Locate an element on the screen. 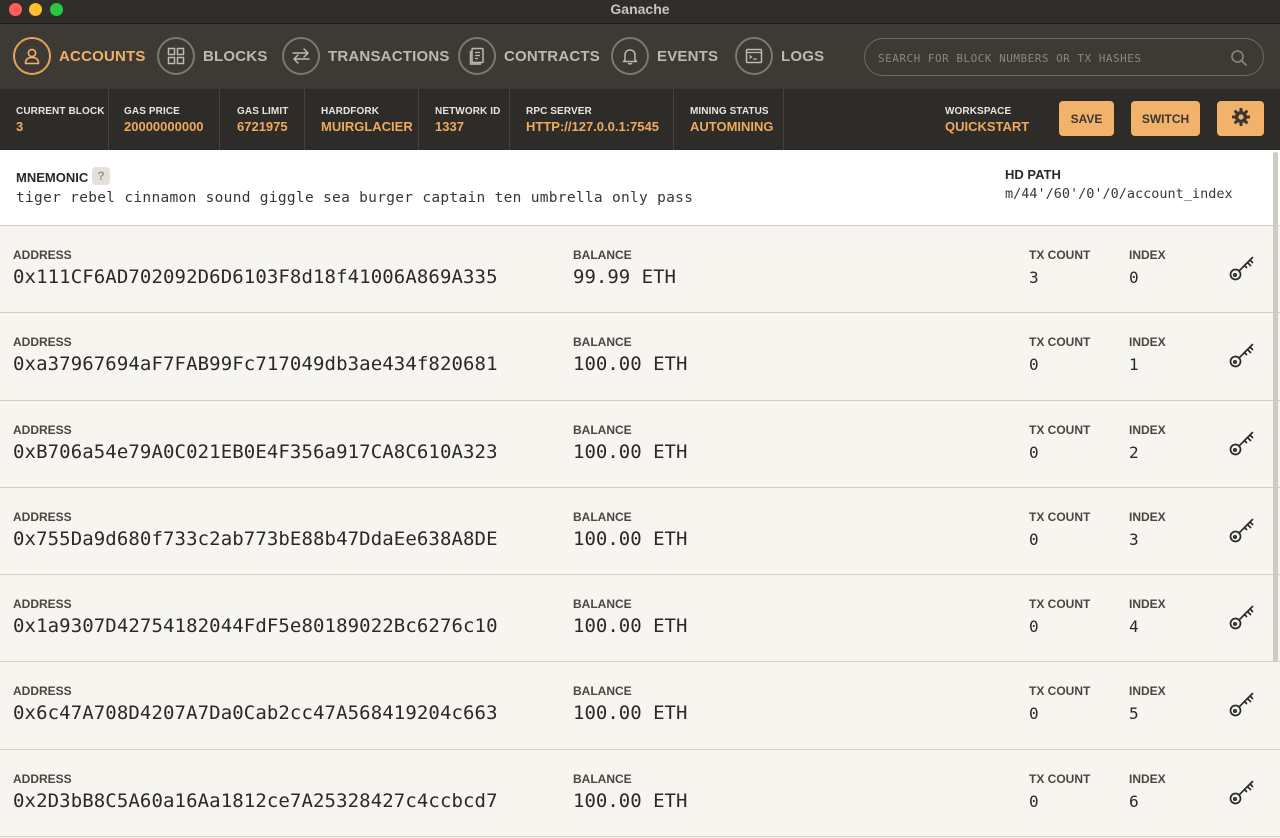 This screenshot has width=1280, height=838. nav-transactions-label: TRANSACTIONS is located at coordinates (389, 56).